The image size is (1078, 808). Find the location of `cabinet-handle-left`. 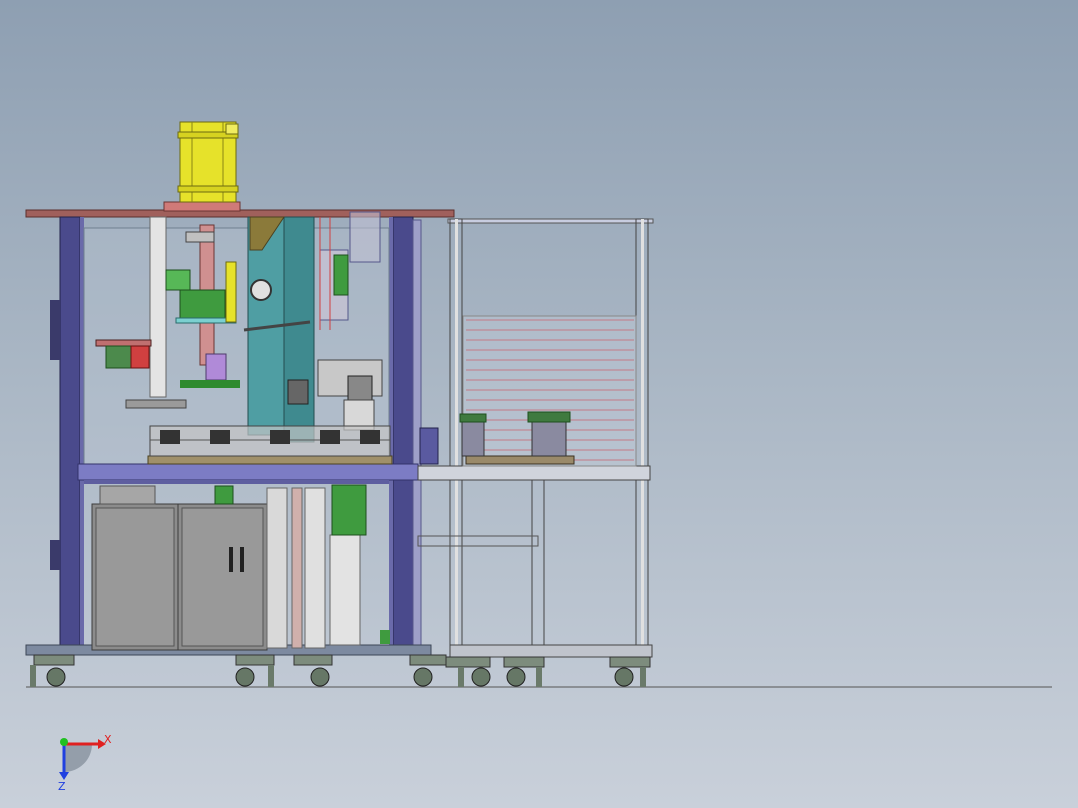

cabinet-handle-left is located at coordinates (231, 559).